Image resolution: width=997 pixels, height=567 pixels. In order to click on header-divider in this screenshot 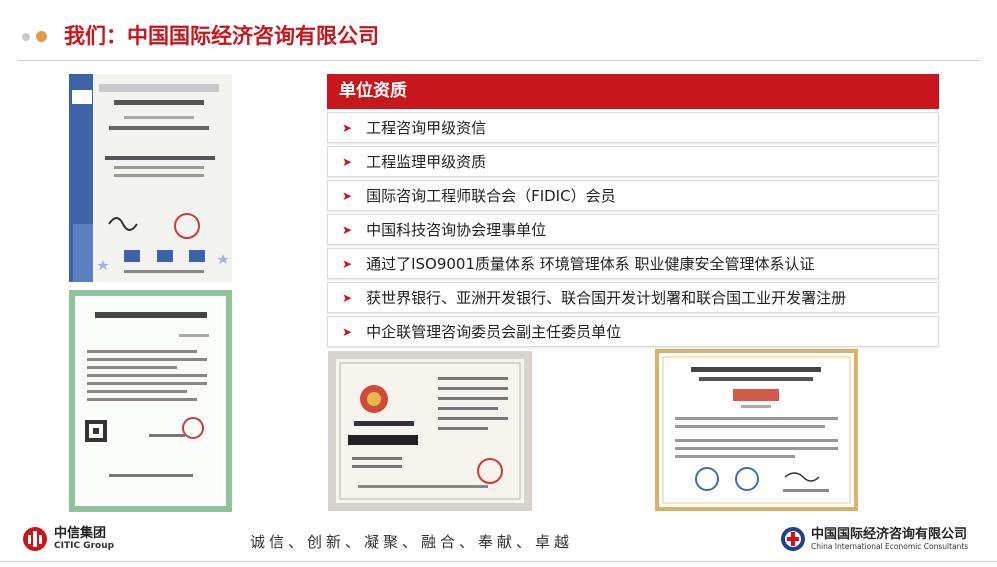, I will do `click(499, 60)`.